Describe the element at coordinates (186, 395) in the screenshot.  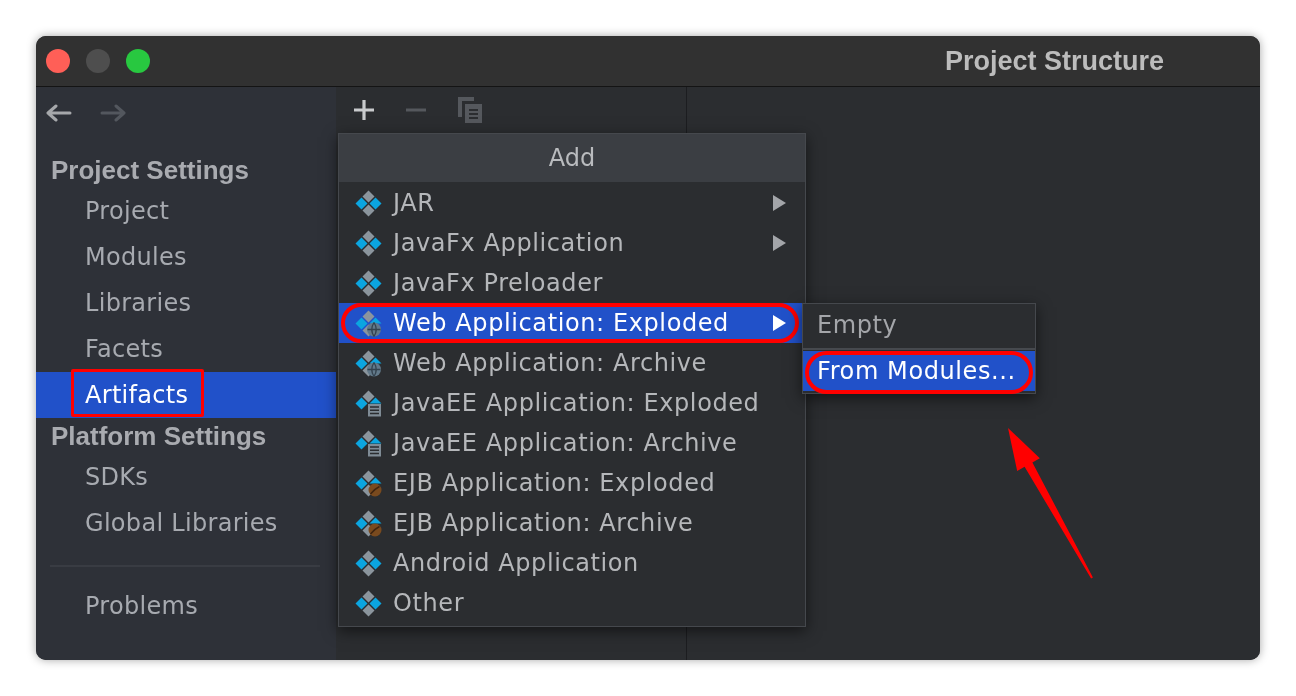
I see `sidebar-item: Artifacts` at that location.